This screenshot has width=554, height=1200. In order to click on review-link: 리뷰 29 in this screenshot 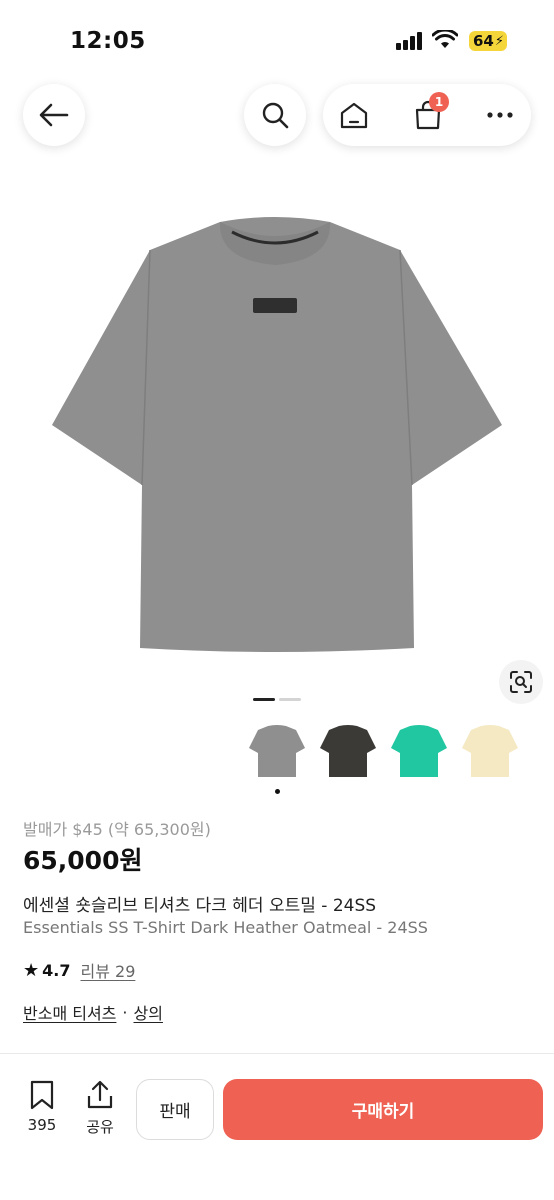, I will do `click(107, 970)`.